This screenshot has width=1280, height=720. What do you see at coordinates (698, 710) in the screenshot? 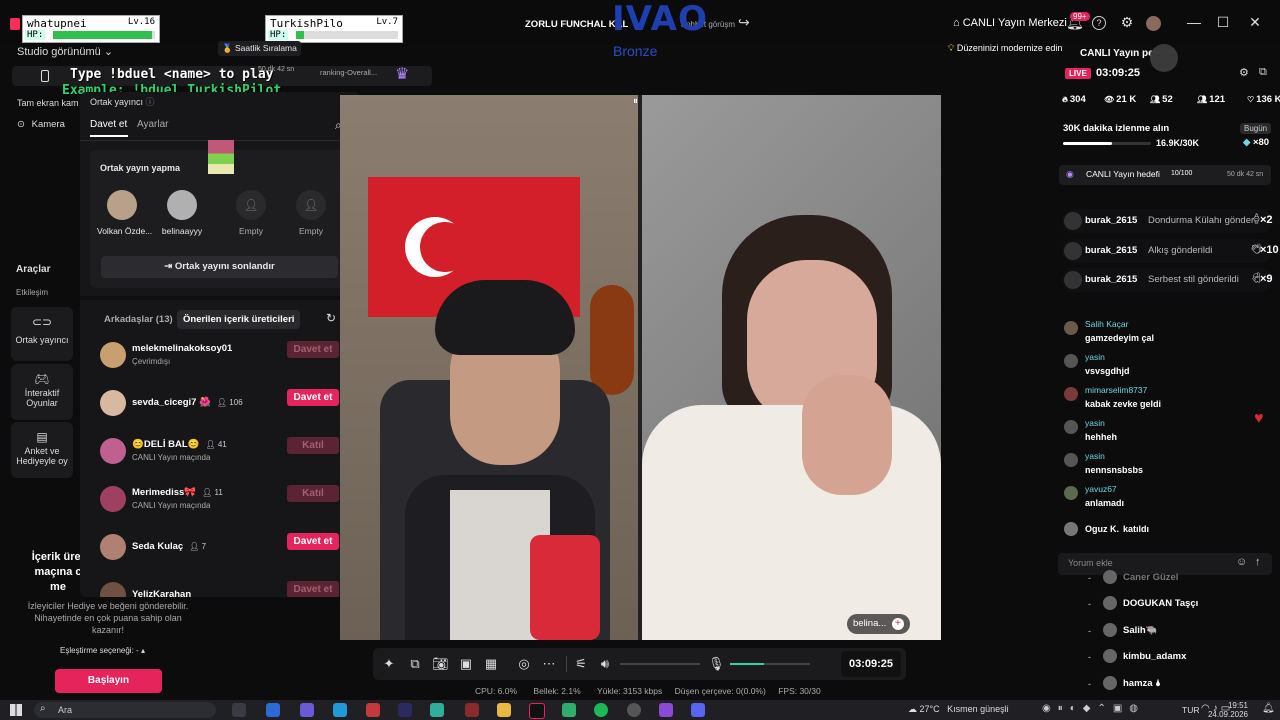
I see `discord-icon` at bounding box center [698, 710].